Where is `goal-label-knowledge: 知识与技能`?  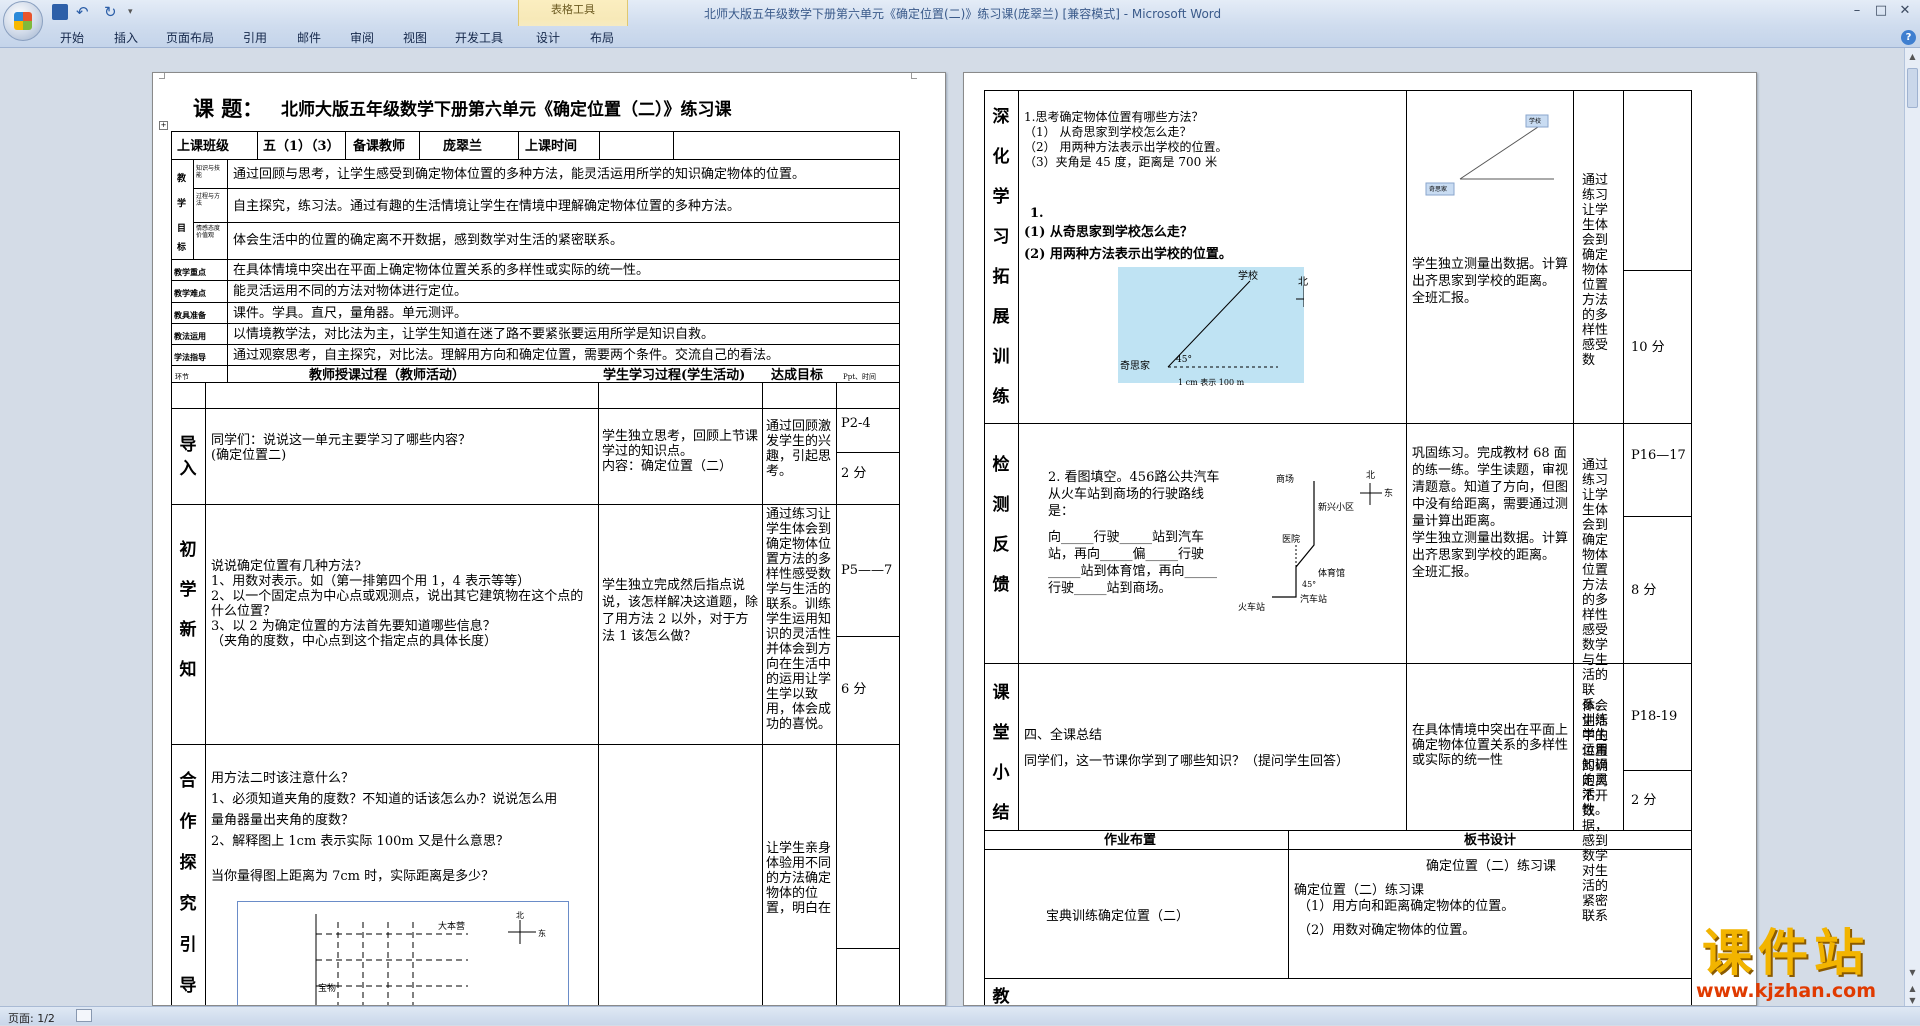
goal-label-knowledge: 知识与技能 is located at coordinates (208, 172).